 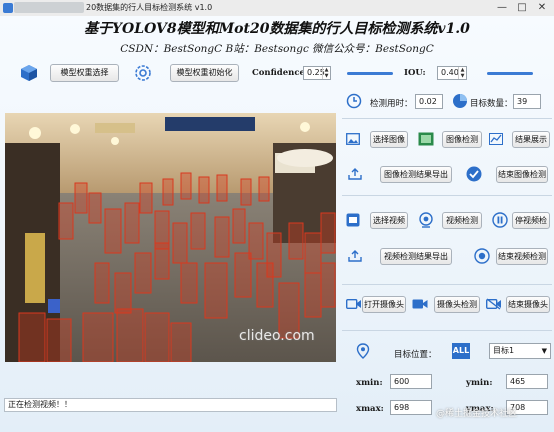 I want to click on select-weights-button: 模型权重选择, so click(x=84, y=73).